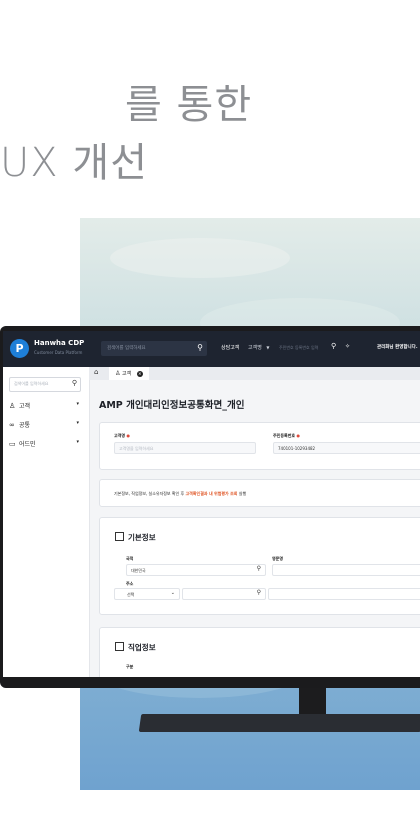 The width and height of the screenshot is (420, 818). I want to click on nationality-value: 대한민국, so click(138, 570).